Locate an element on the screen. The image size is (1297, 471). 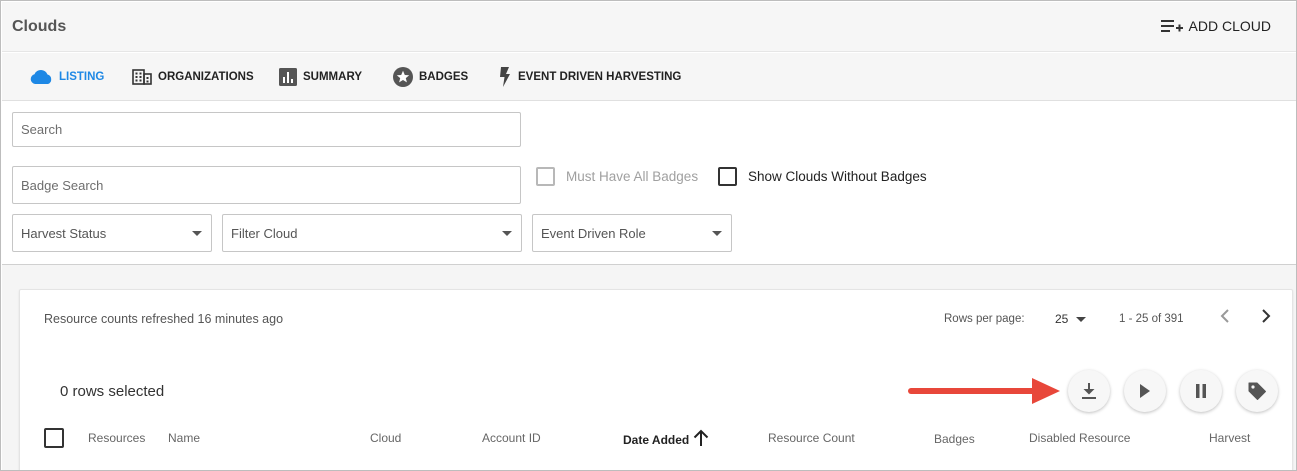
play-icon is located at coordinates (1145, 391).